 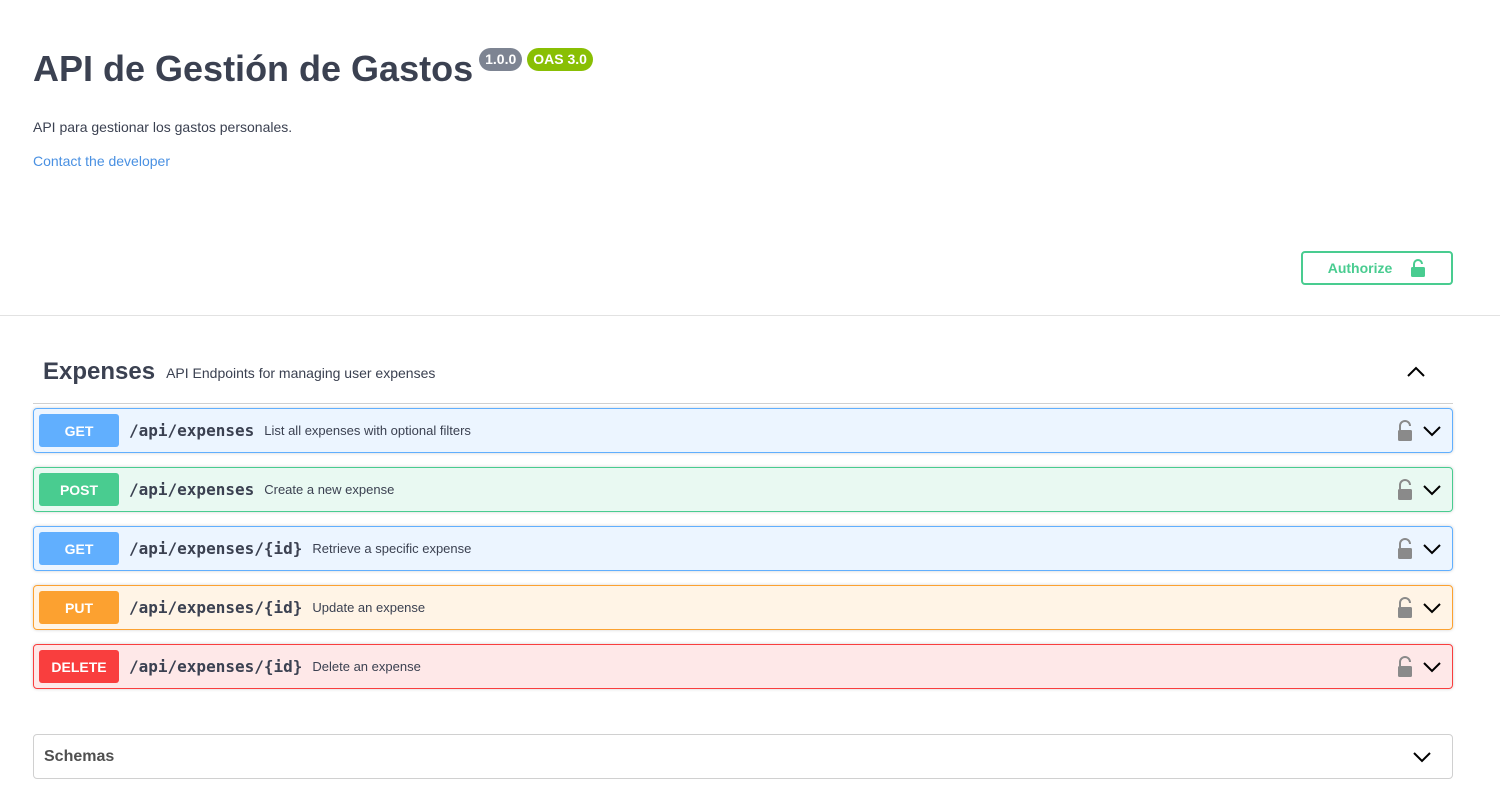 What do you see at coordinates (1418, 268) in the screenshot?
I see `unlock-icon` at bounding box center [1418, 268].